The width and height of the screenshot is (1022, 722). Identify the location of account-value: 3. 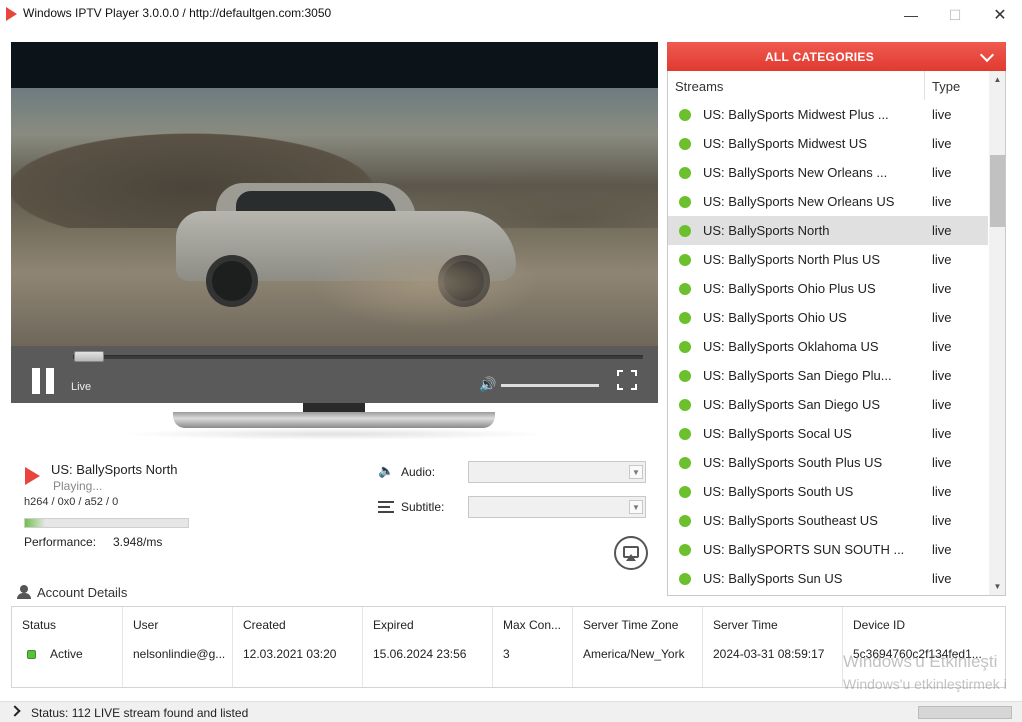
(506, 654).